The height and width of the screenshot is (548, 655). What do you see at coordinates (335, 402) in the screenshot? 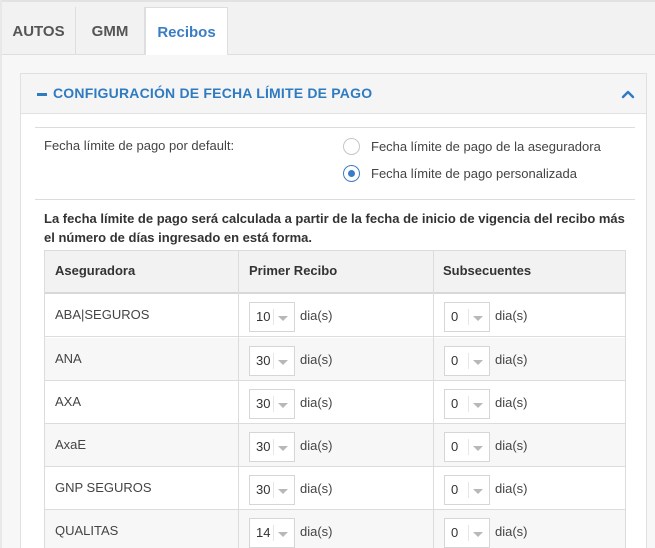
I see `table-row: AXA 30 dia(s) 0 dia(s)` at bounding box center [335, 402].